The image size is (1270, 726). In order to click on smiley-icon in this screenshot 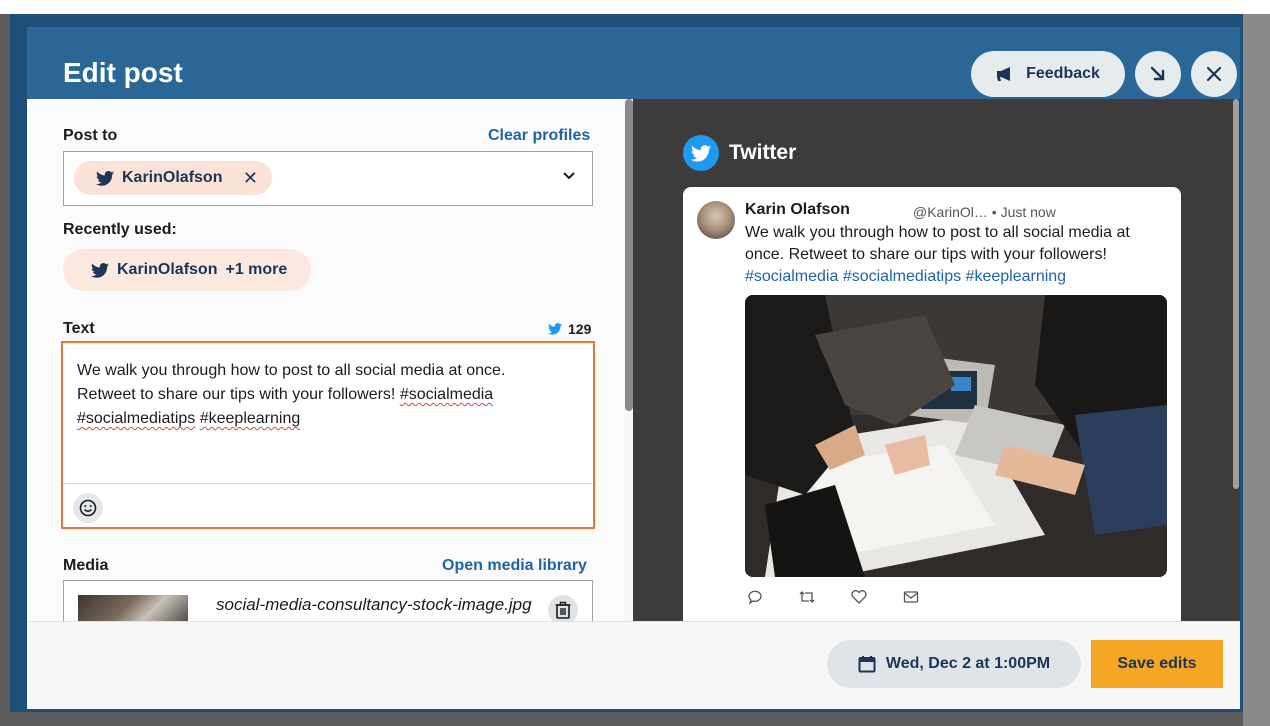, I will do `click(88, 508)`.